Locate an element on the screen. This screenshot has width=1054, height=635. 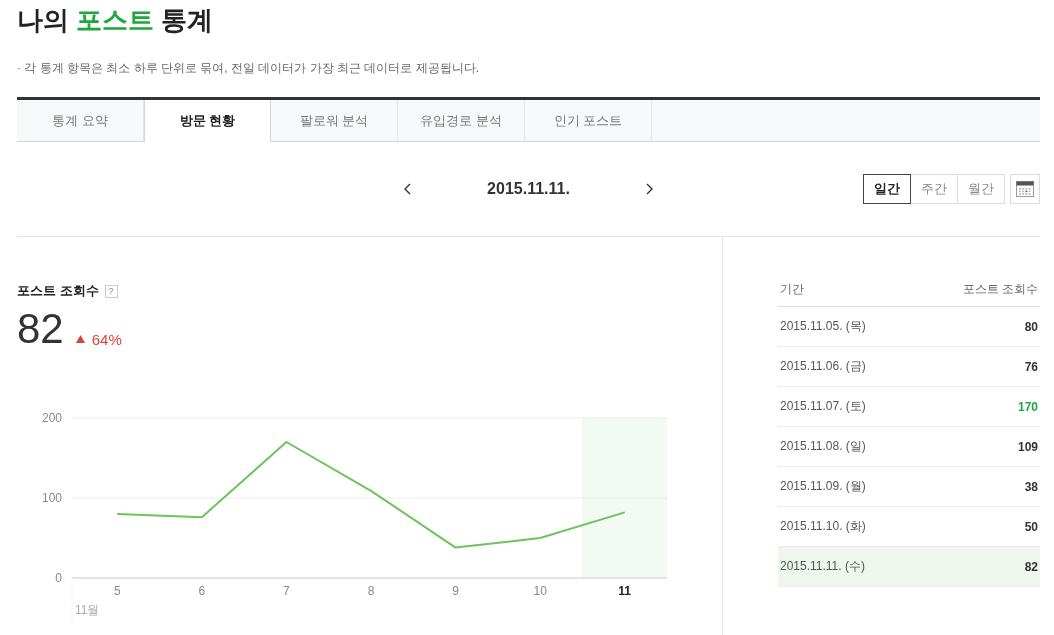
period-button: 월간 is located at coordinates (981, 189).